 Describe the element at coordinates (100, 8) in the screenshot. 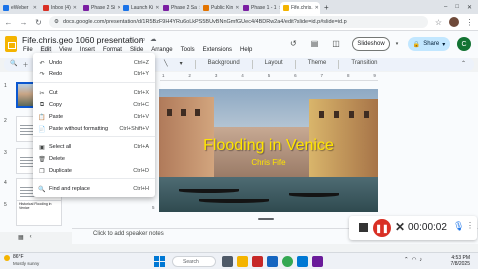

I see `browser-tab: Phase 2 Si ✕` at that location.